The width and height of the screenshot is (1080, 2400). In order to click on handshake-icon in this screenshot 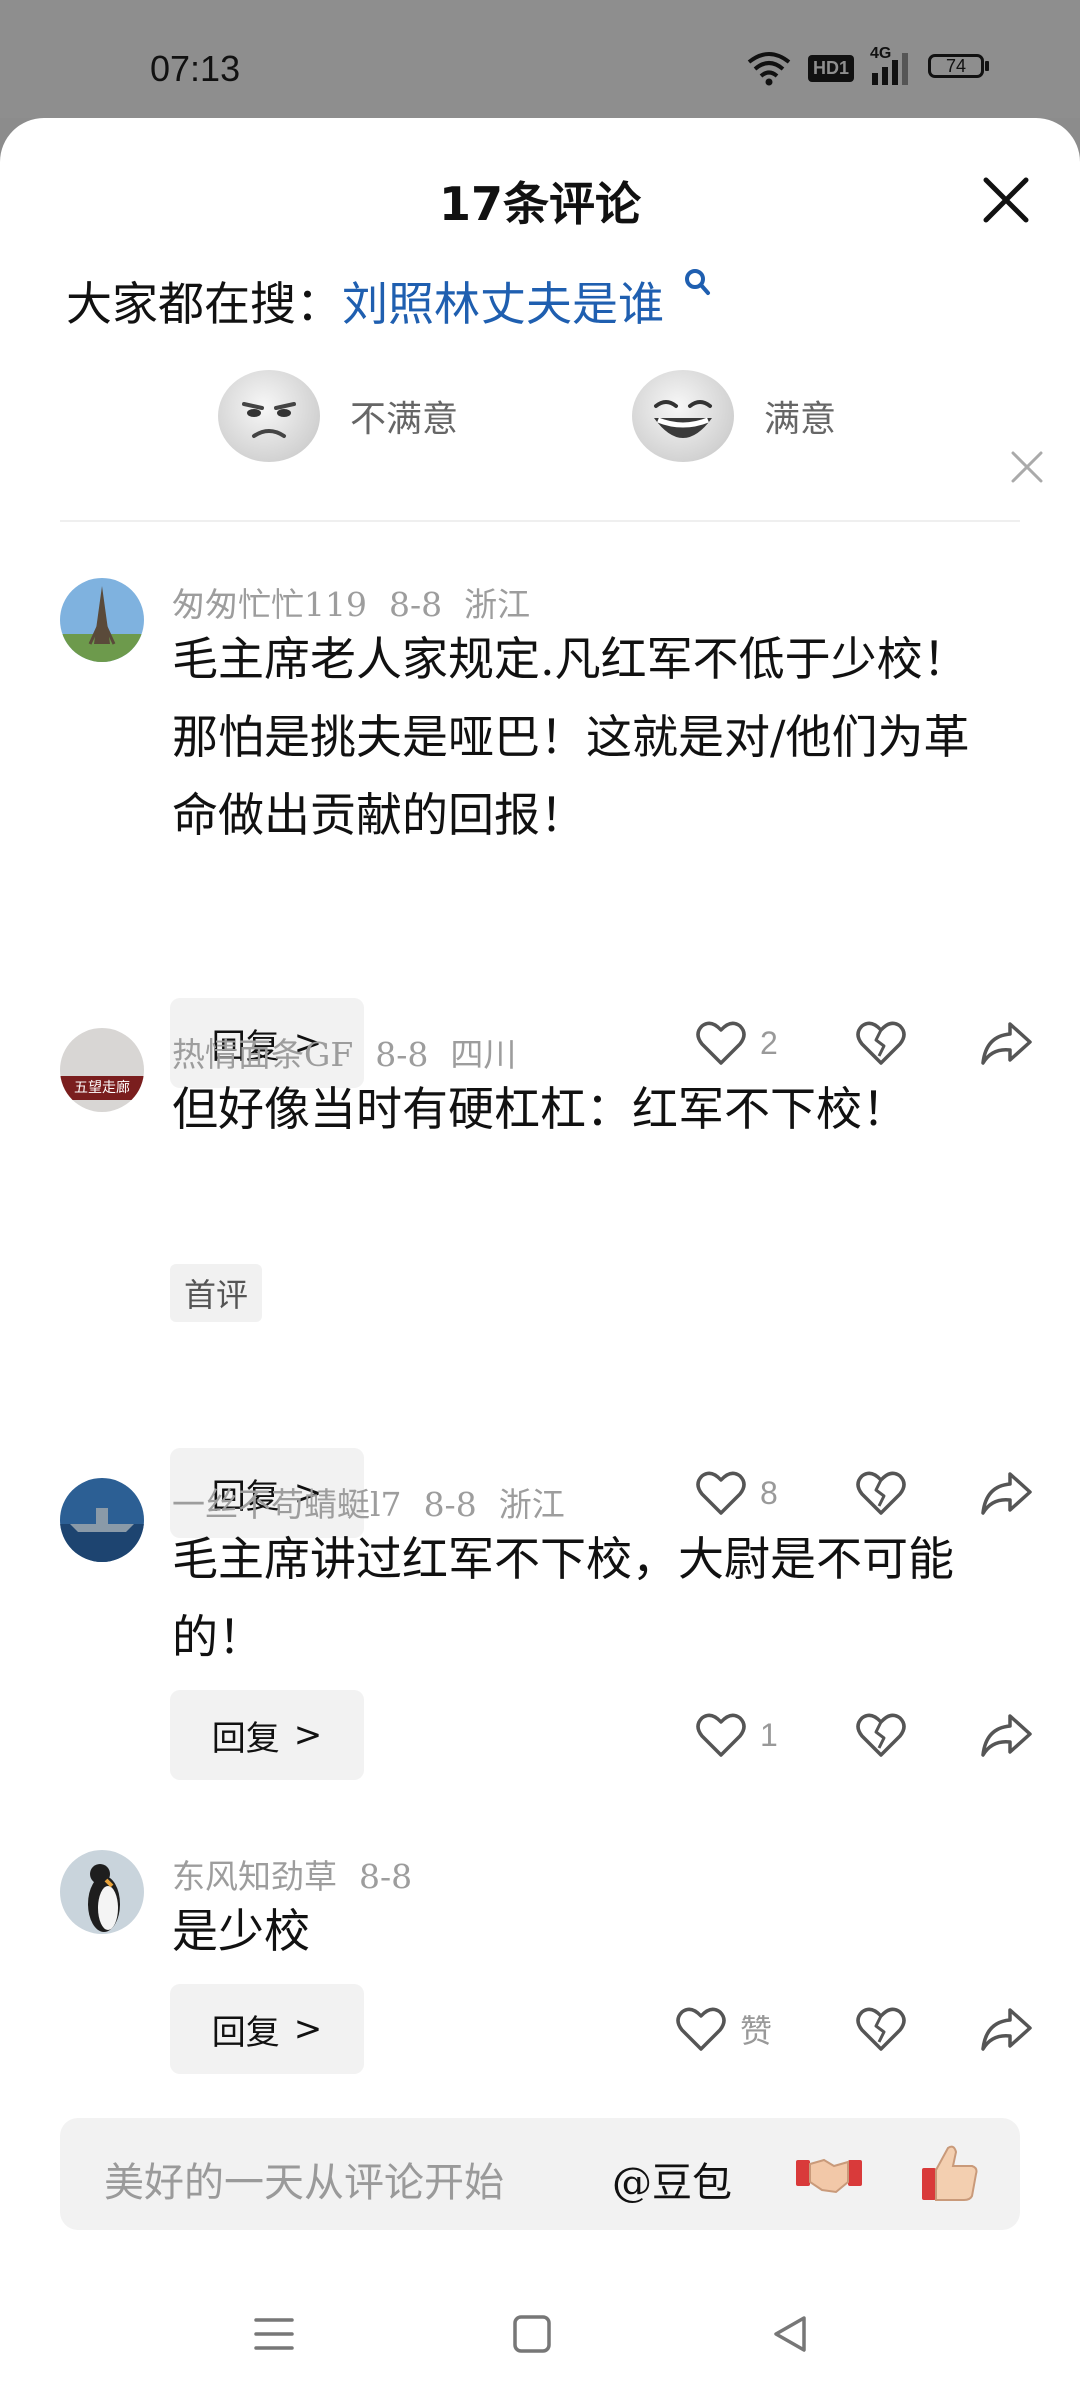, I will do `click(829, 2174)`.